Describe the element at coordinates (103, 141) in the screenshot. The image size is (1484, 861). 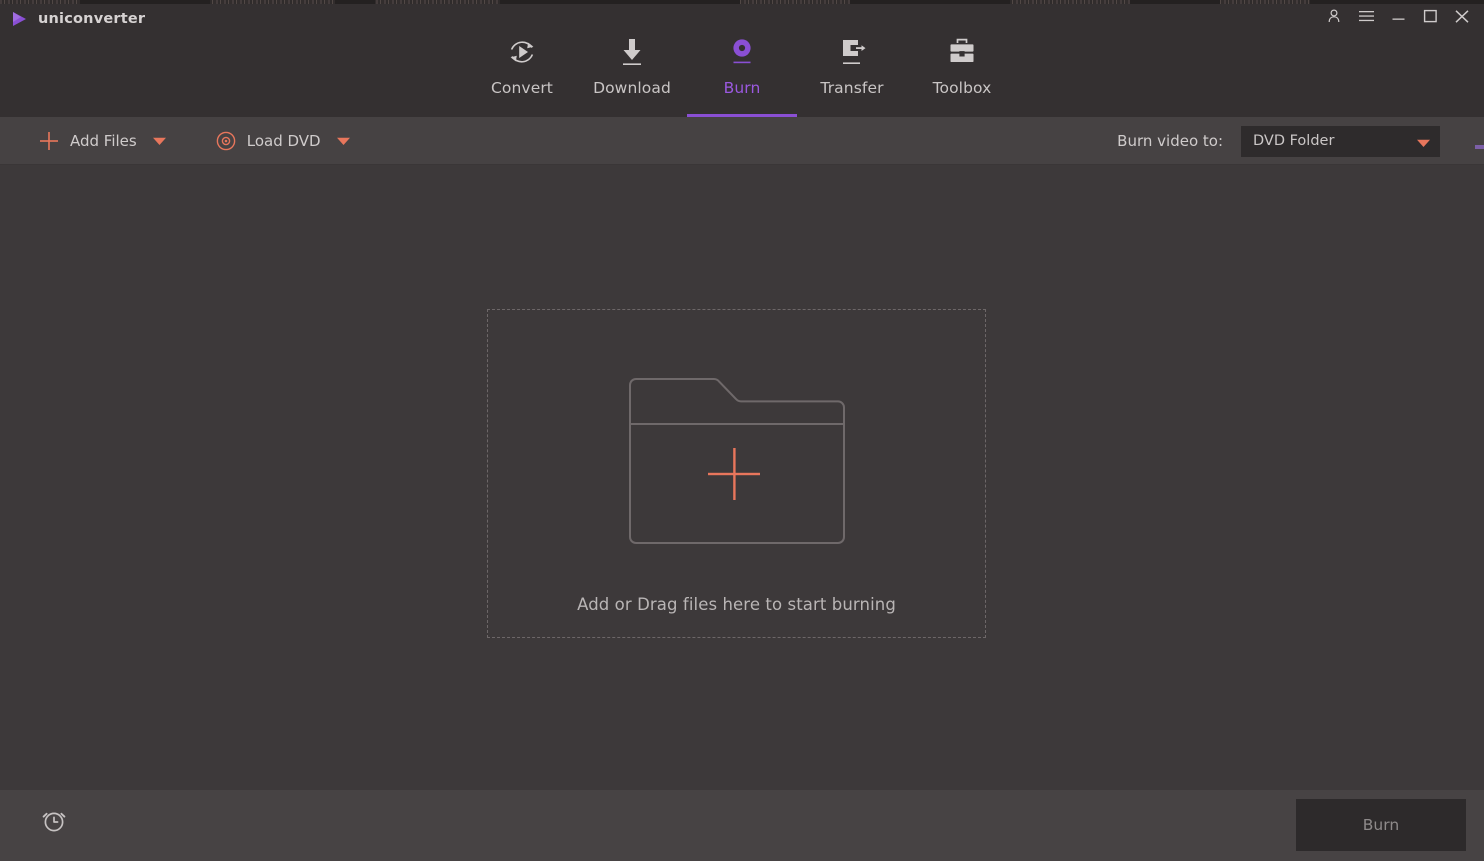
I see `add-files-label: Add Files` at that location.